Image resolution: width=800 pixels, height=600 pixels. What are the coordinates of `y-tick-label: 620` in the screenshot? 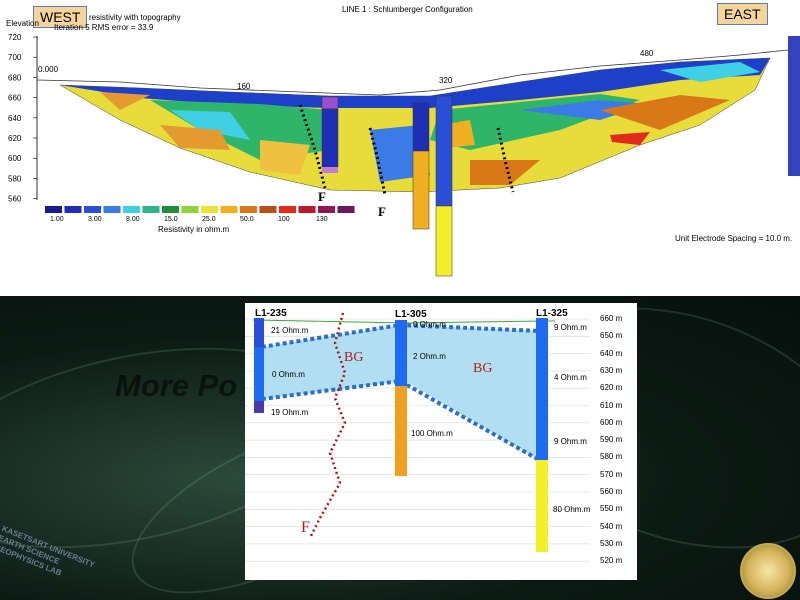 It's located at (15, 138).